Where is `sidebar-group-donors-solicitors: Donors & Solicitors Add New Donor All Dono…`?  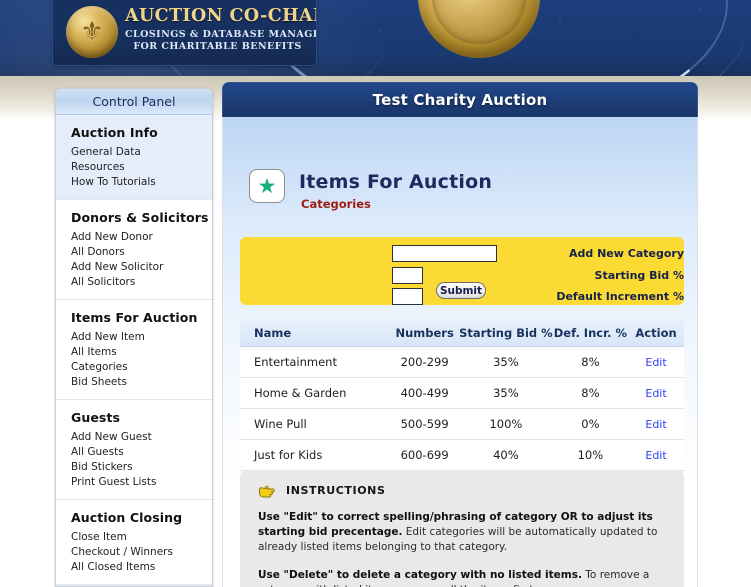 sidebar-group-donors-solicitors: Donors & Solicitors Add New Donor All Dono… is located at coordinates (134, 250).